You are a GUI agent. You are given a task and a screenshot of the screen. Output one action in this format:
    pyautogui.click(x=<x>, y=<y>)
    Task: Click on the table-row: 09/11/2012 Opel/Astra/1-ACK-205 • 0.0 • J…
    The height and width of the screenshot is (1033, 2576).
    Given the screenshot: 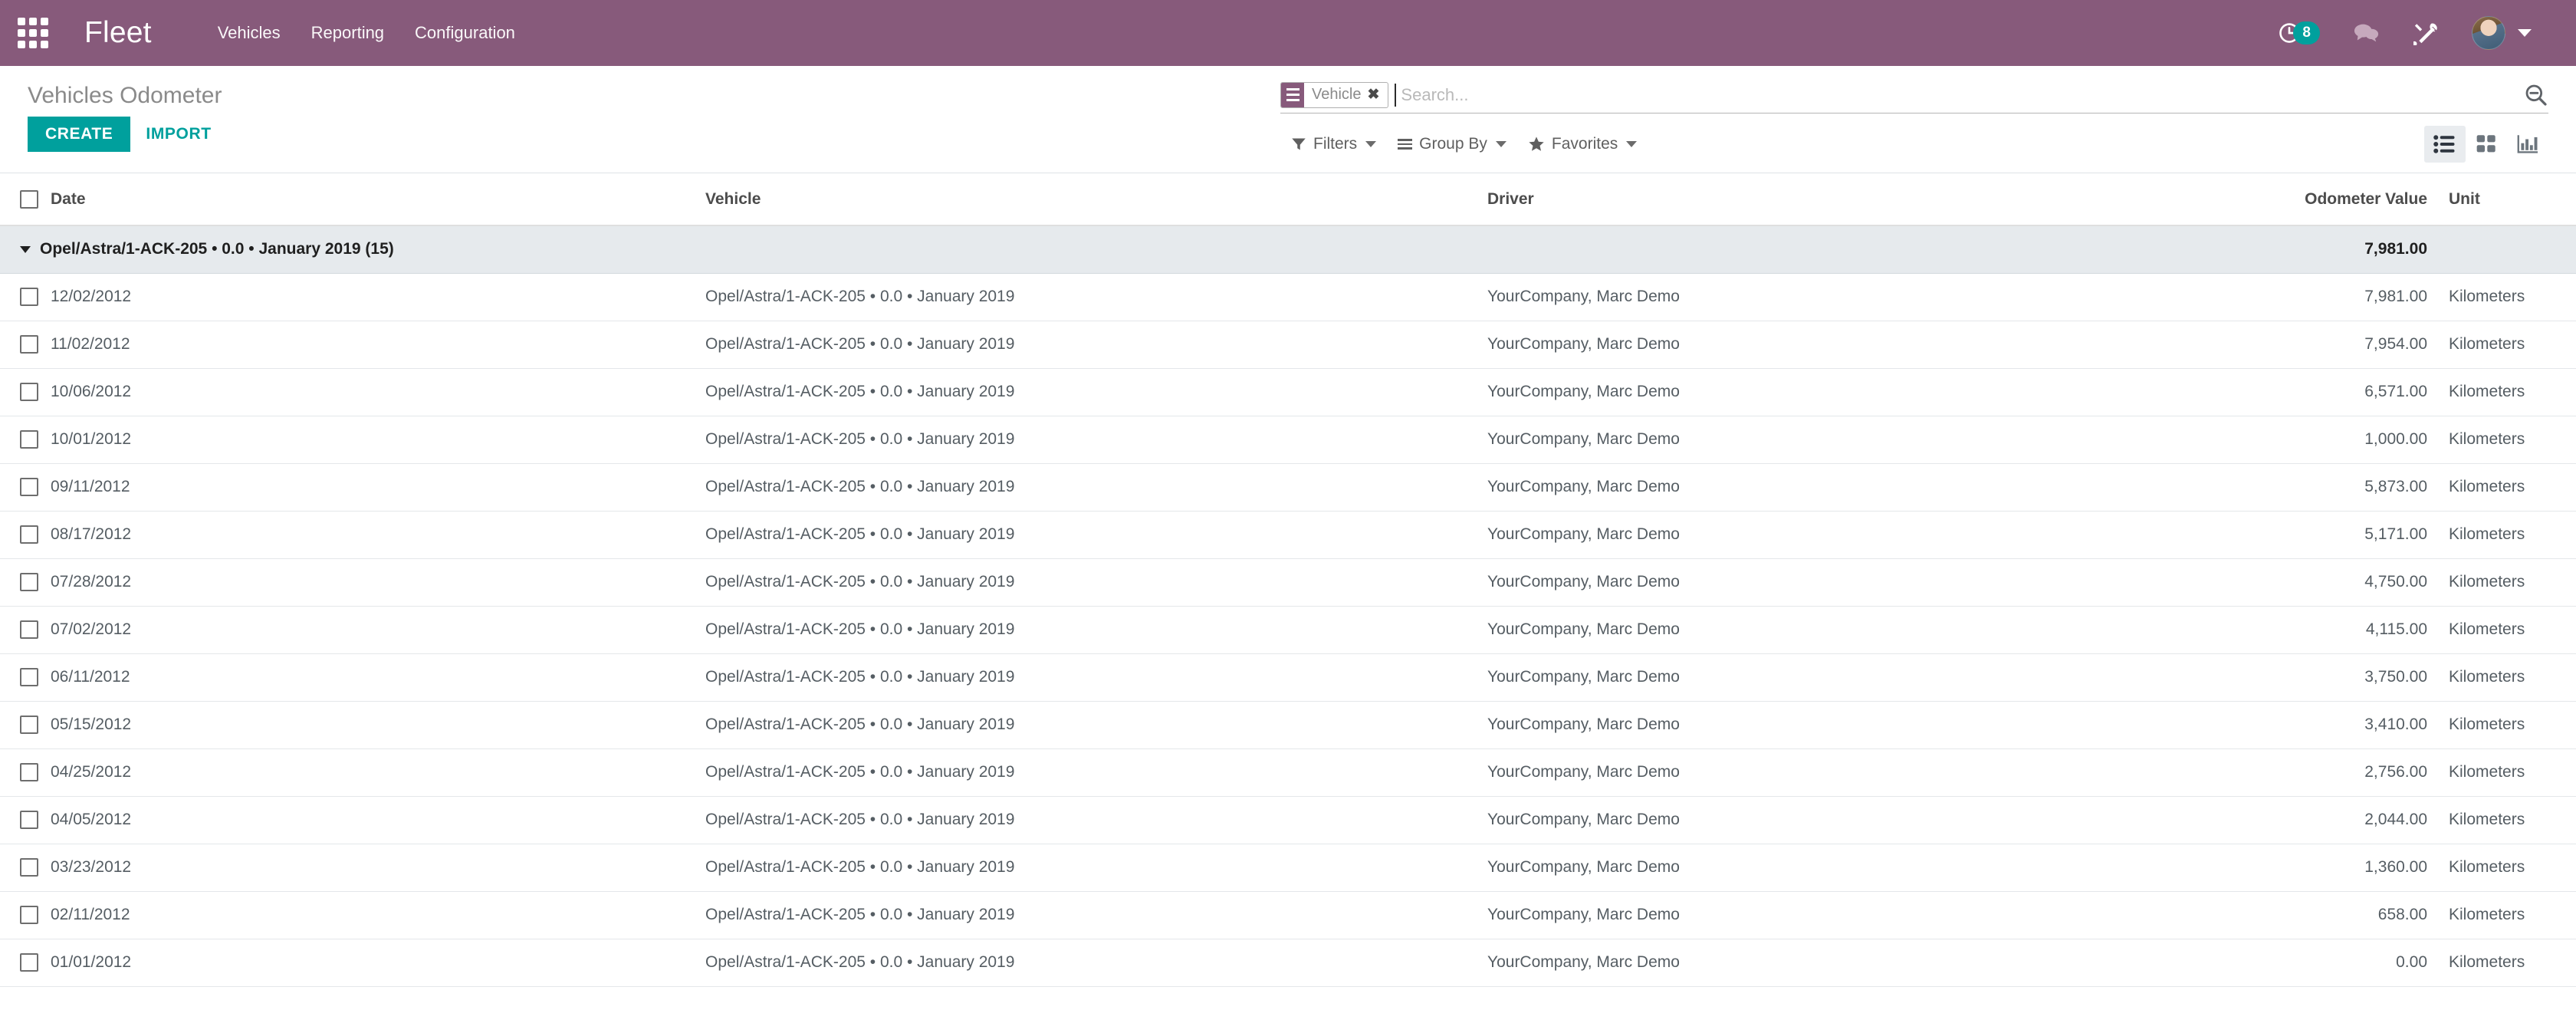 What is the action you would take?
    pyautogui.click(x=1288, y=487)
    